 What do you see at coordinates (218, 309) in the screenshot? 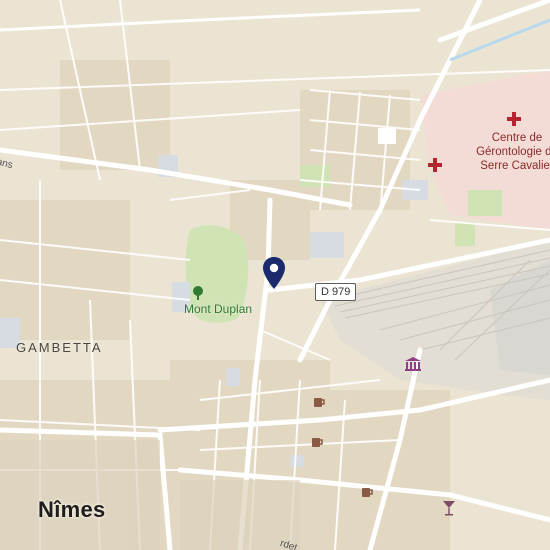
I see `park-label: Mont Duplan` at bounding box center [218, 309].